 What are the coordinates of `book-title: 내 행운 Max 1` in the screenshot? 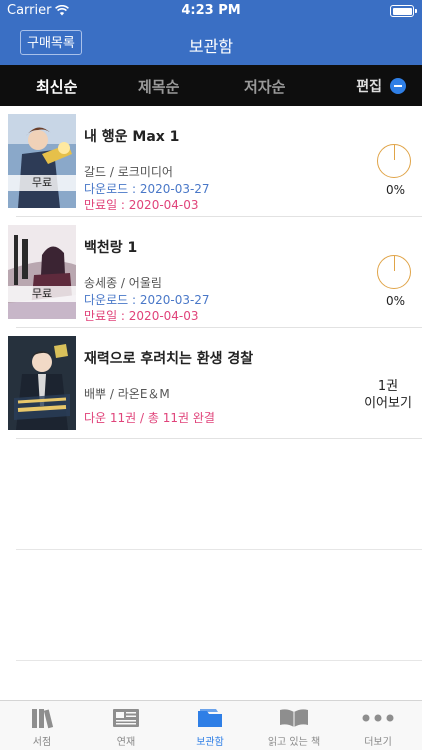 It's located at (132, 137).